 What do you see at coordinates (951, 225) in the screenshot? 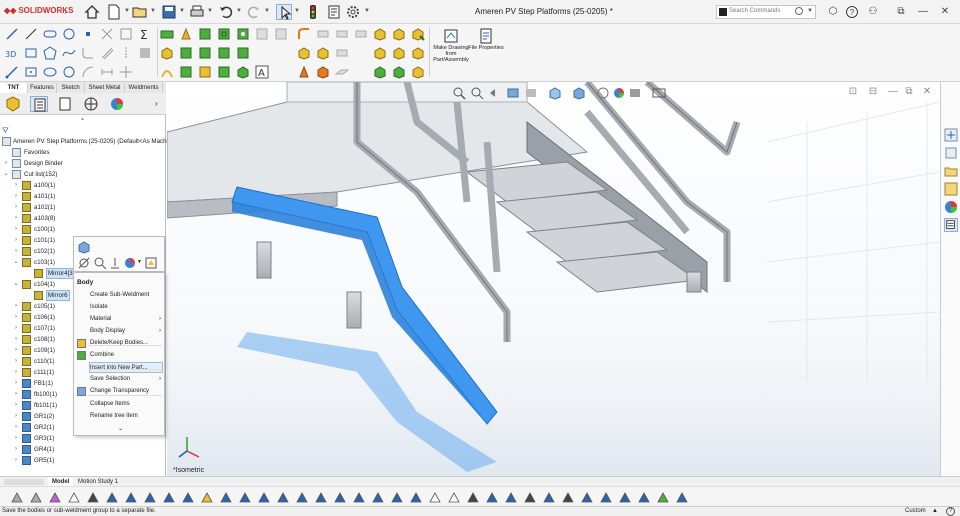
I see `custom-properties-icon` at bounding box center [951, 225].